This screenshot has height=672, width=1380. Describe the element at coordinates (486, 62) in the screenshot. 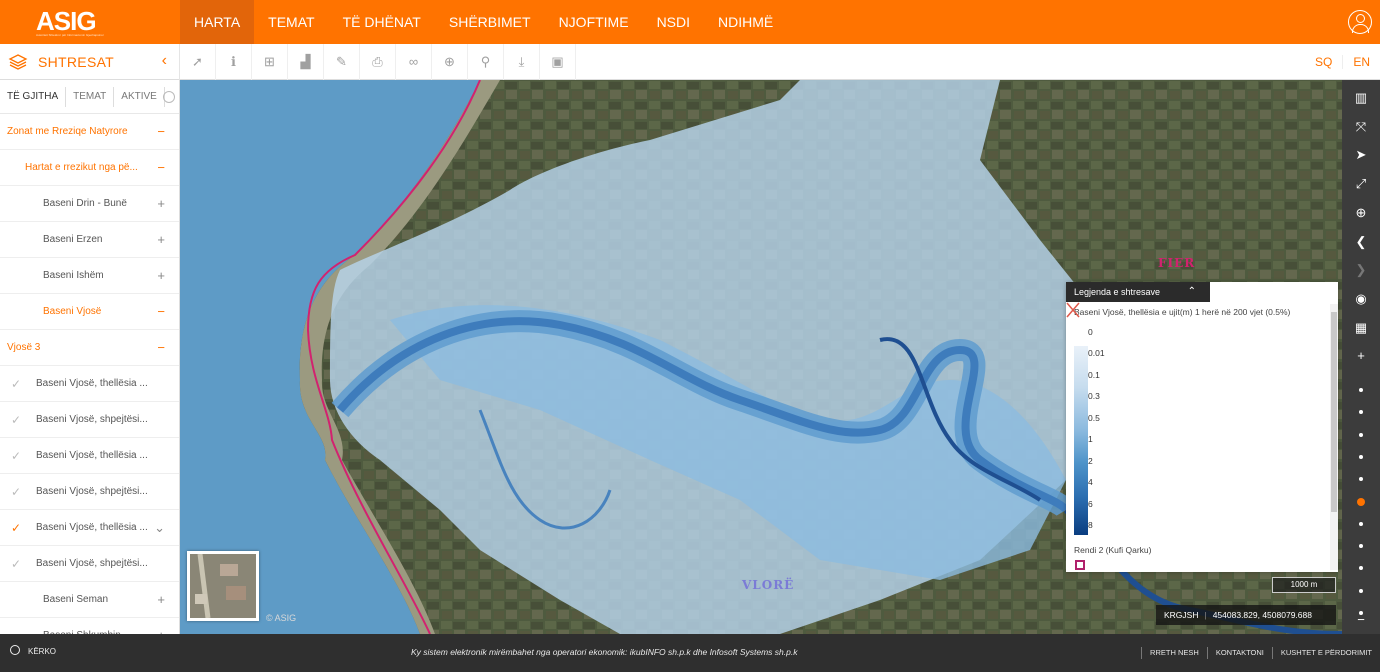

I see `search-icon: ⚲` at that location.